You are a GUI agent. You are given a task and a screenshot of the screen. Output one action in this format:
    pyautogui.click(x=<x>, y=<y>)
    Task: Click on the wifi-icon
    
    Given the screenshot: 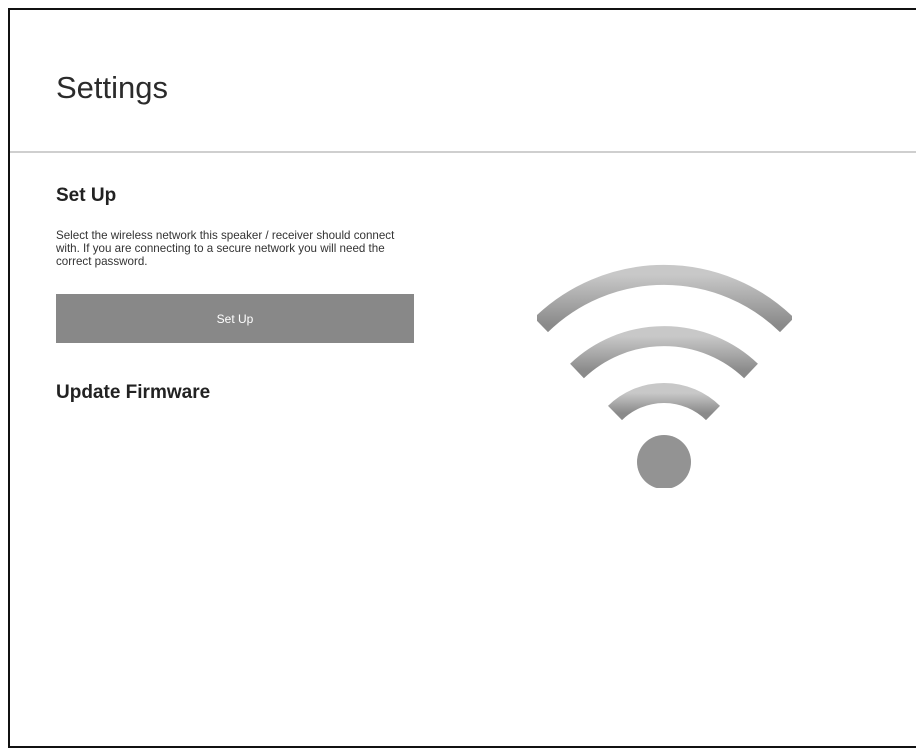 What is the action you would take?
    pyautogui.click(x=664, y=376)
    